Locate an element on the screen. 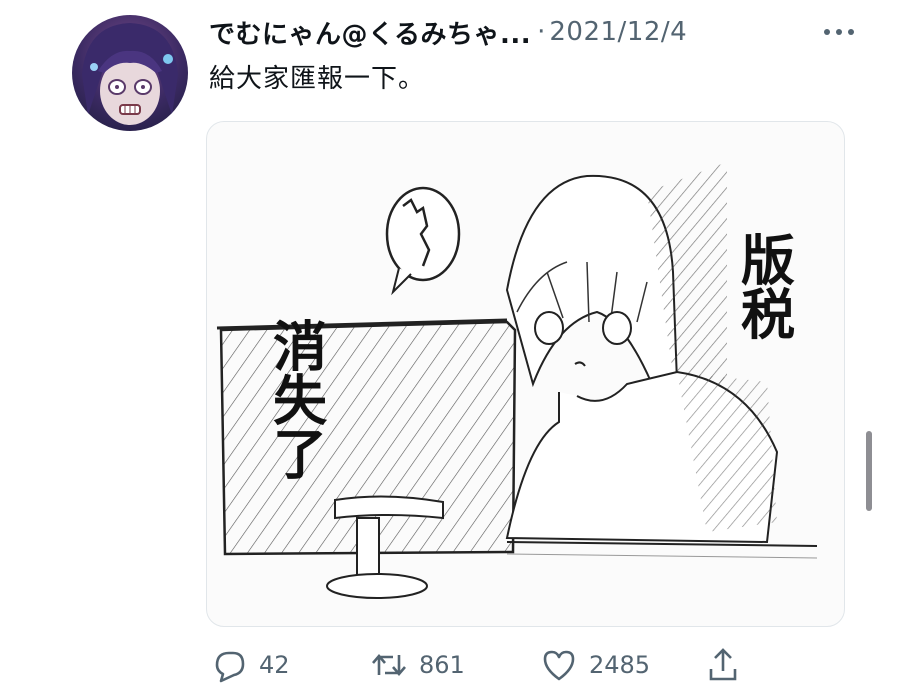 This screenshot has height=699, width=917. heart-icon is located at coordinates (559, 665).